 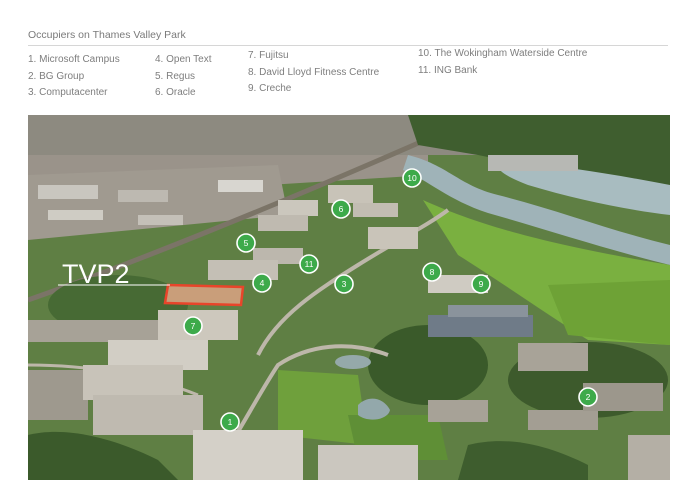 I want to click on marina, so click(x=533, y=163).